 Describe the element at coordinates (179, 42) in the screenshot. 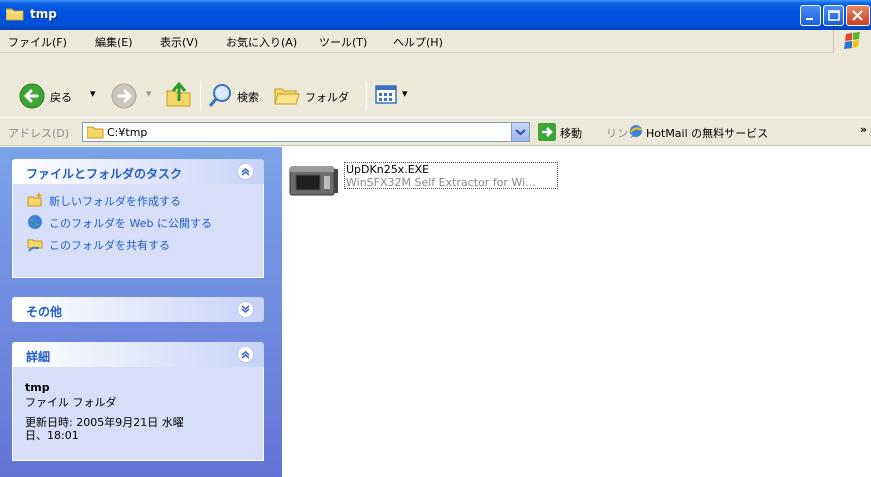

I see `menu-view: 表示(V)` at that location.